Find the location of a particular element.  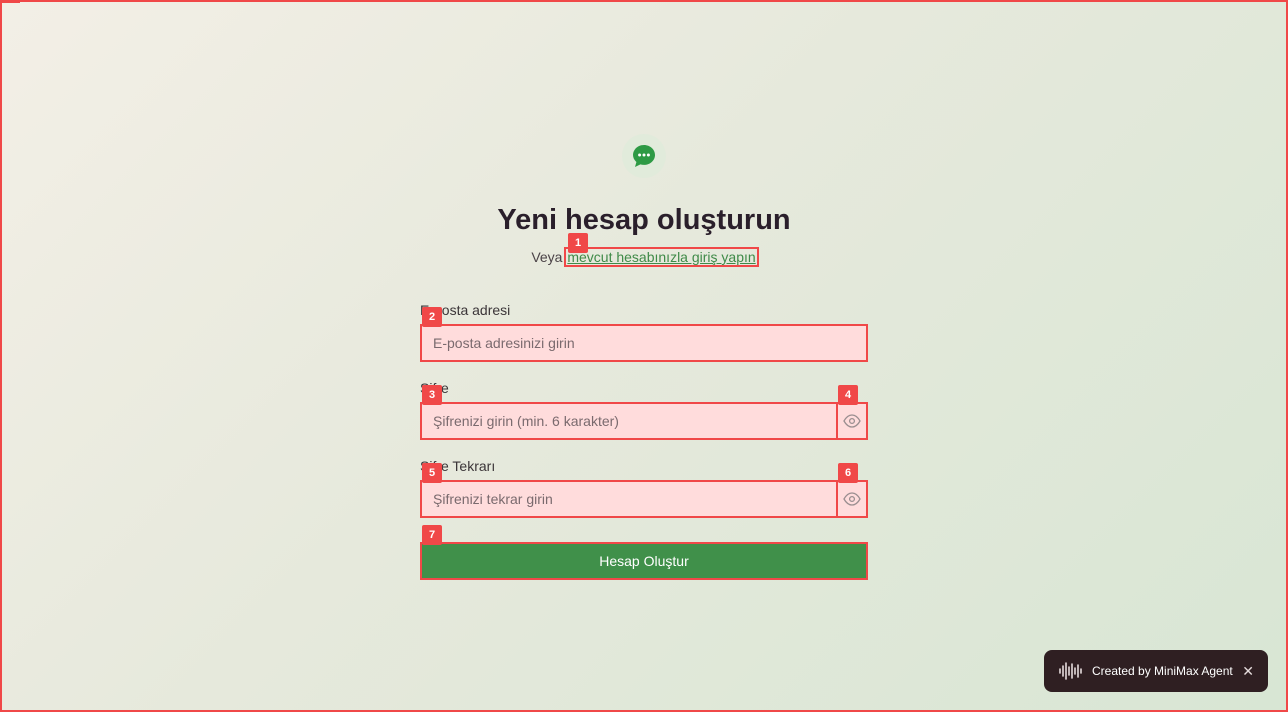

email-input is located at coordinates (644, 343).